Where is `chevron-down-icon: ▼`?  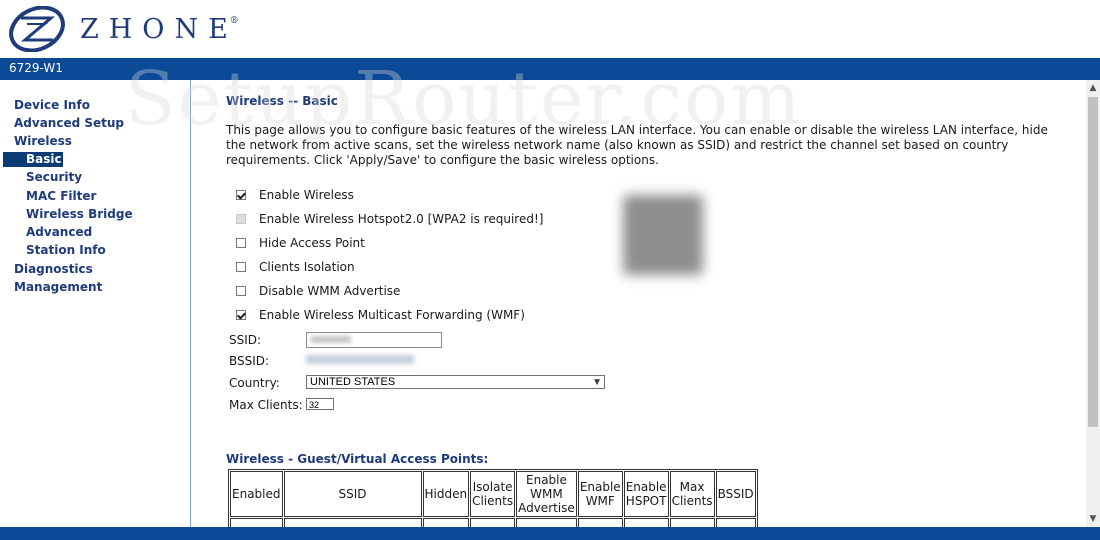
chevron-down-icon: ▼ is located at coordinates (597, 382).